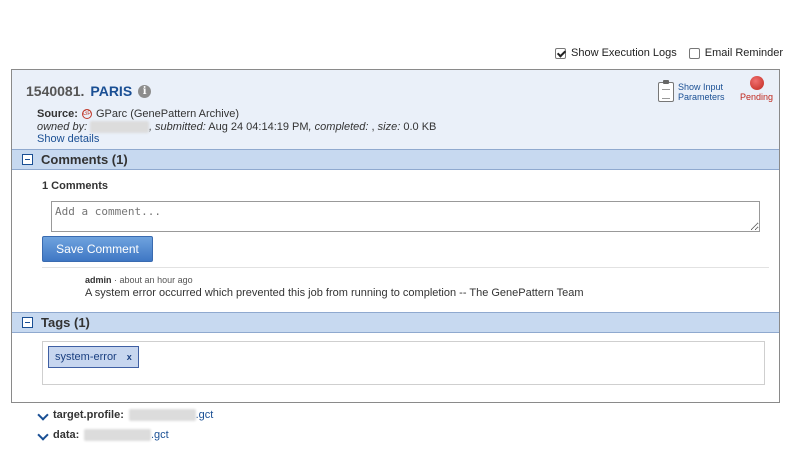  Describe the element at coordinates (55, 91) in the screenshot. I see `job-id: 1540081.` at that location.